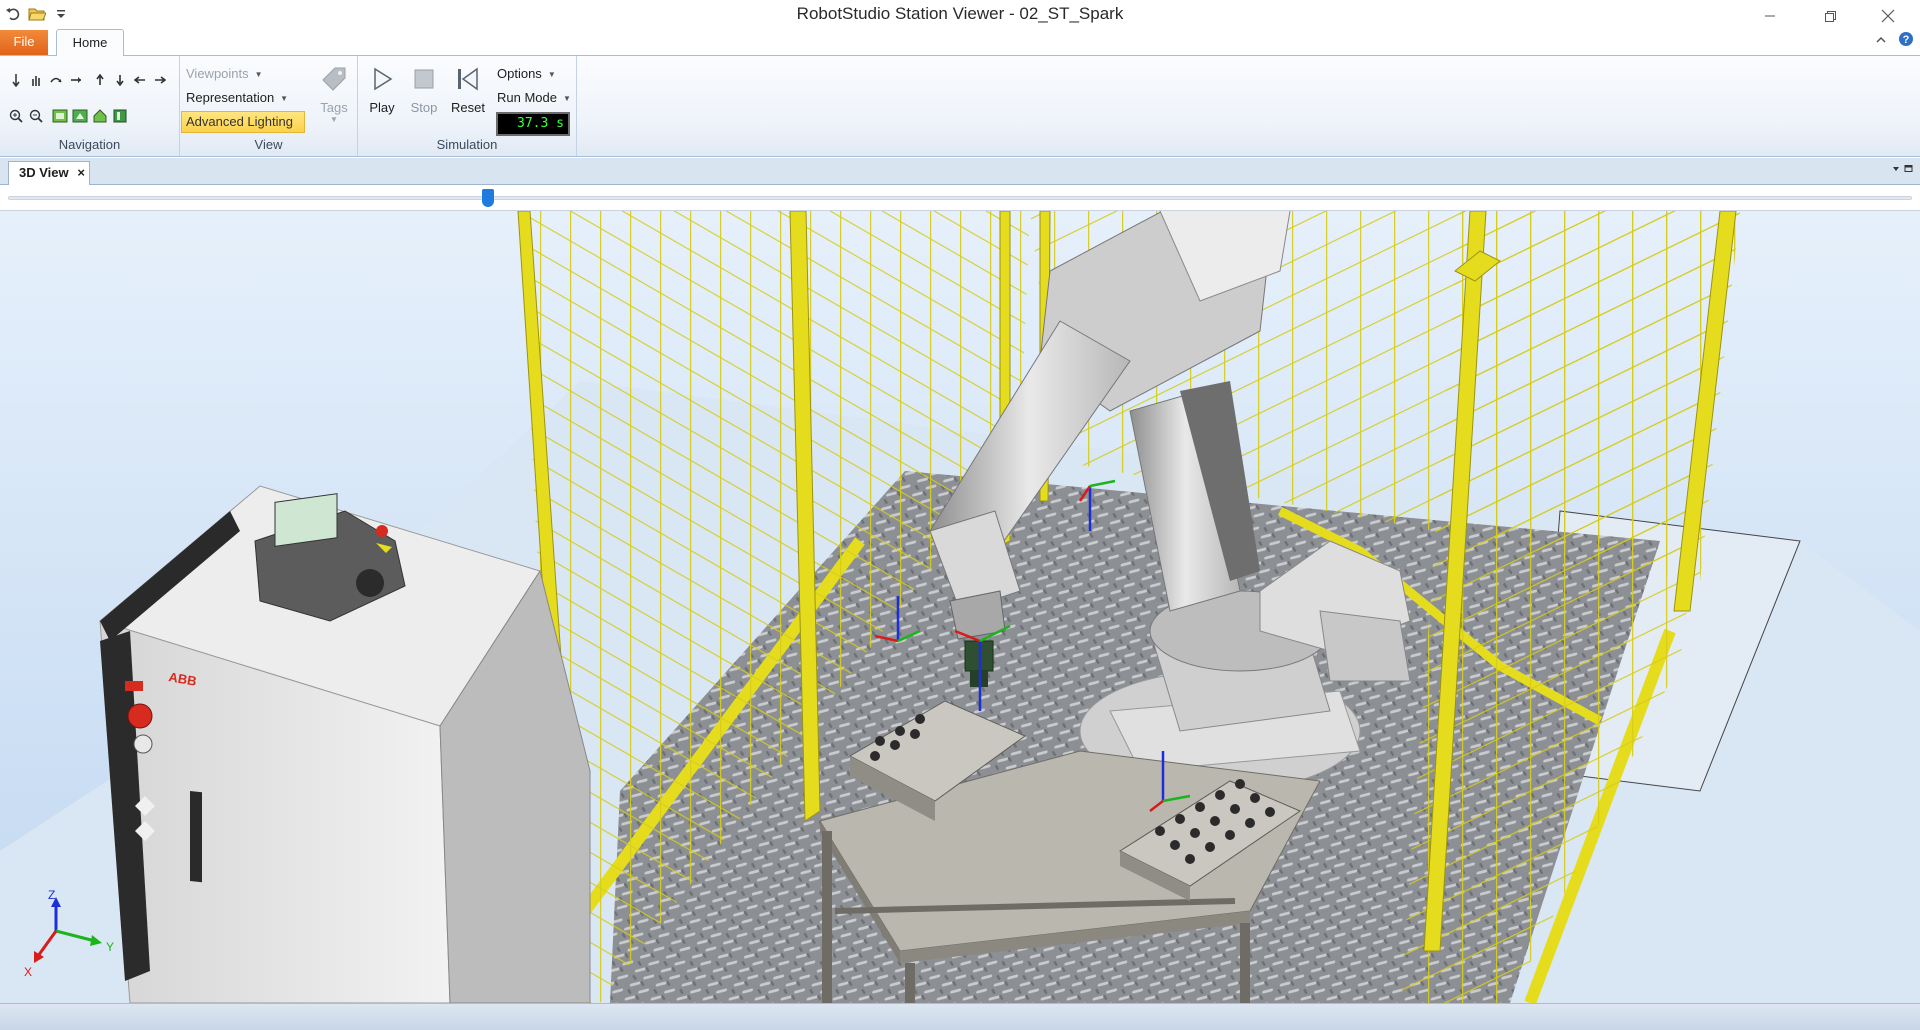  Describe the element at coordinates (100, 80) in the screenshot. I see `move-up-icon` at that location.